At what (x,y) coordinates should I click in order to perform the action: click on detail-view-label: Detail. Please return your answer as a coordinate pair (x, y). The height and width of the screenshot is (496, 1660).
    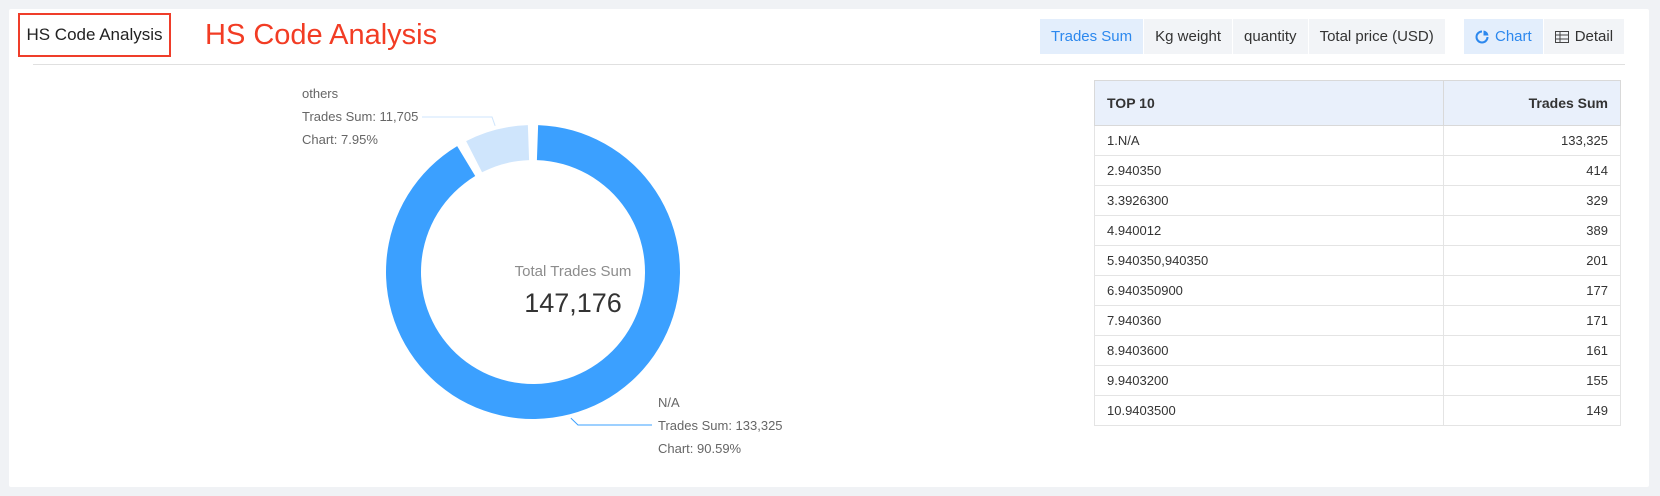
    Looking at the image, I should click on (1594, 36).